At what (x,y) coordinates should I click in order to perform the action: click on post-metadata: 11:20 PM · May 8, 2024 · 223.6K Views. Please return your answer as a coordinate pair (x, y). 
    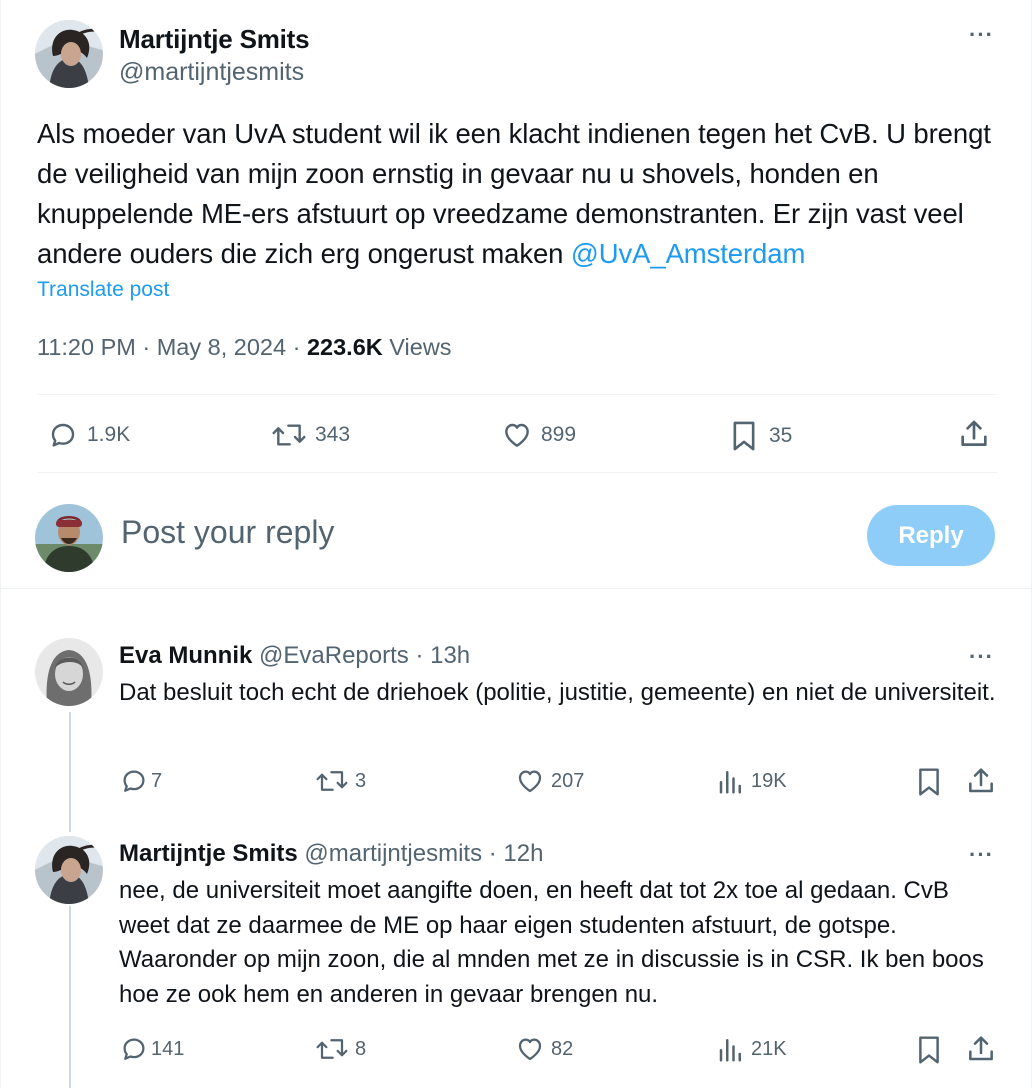
    Looking at the image, I should click on (244, 347).